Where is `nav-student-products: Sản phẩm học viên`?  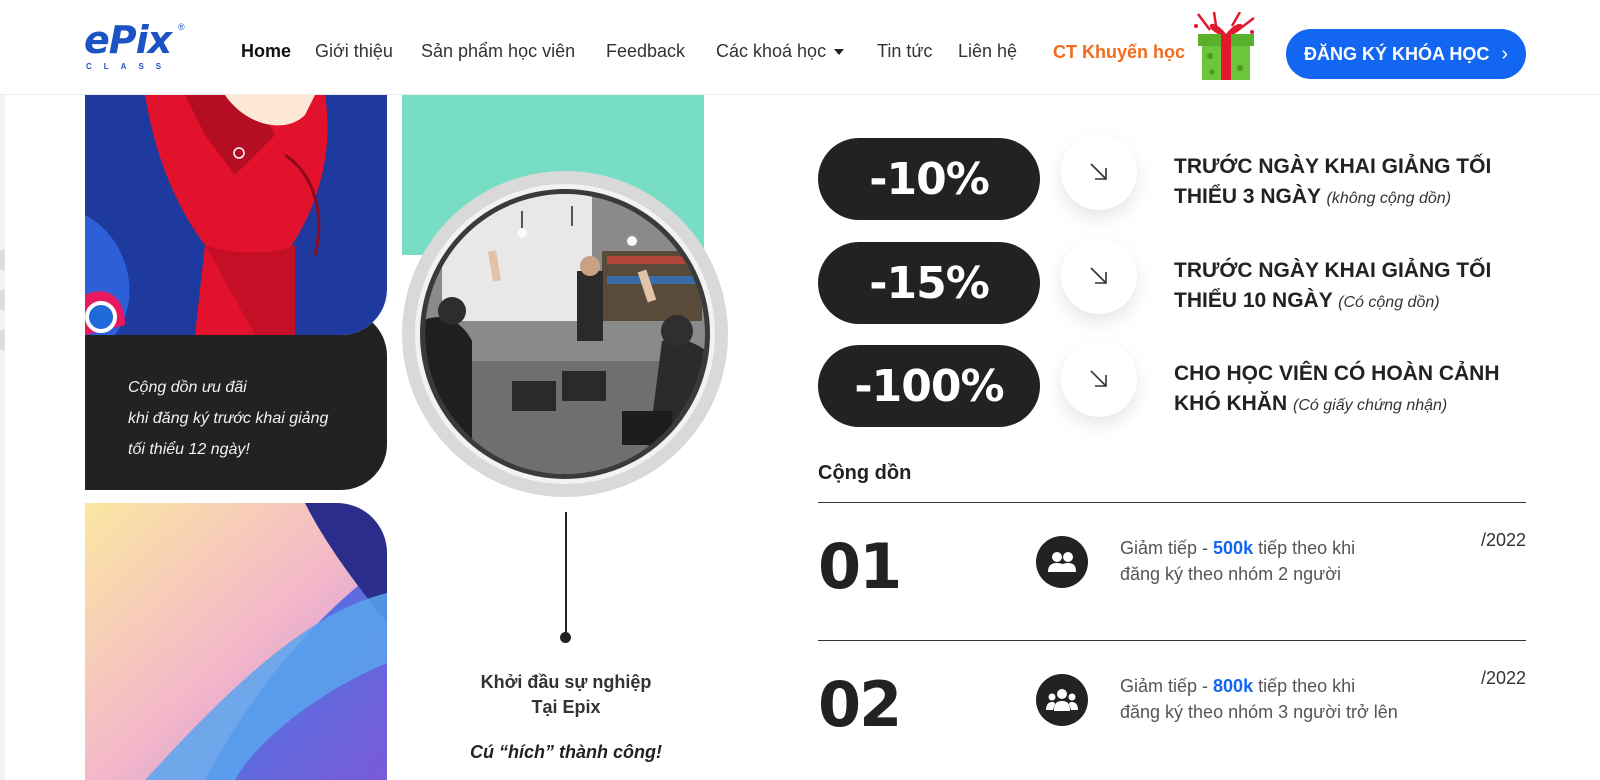
nav-student-products: Sản phẩm học viên is located at coordinates (498, 51).